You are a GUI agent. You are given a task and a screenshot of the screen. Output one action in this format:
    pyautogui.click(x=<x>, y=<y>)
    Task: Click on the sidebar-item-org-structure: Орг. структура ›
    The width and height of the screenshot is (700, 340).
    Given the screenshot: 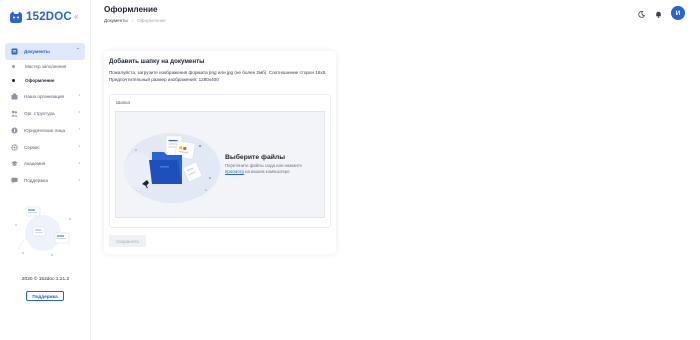 What is the action you would take?
    pyautogui.click(x=45, y=113)
    